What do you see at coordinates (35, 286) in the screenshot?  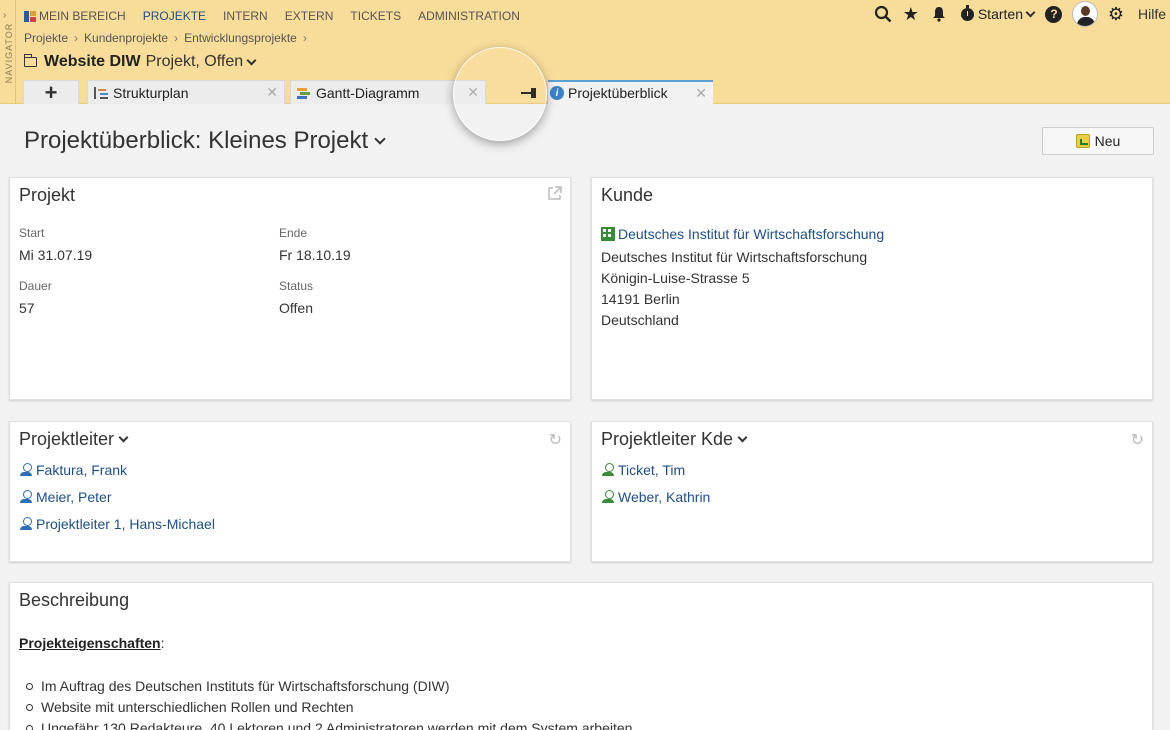 I see `dauer-label: Dauer` at bounding box center [35, 286].